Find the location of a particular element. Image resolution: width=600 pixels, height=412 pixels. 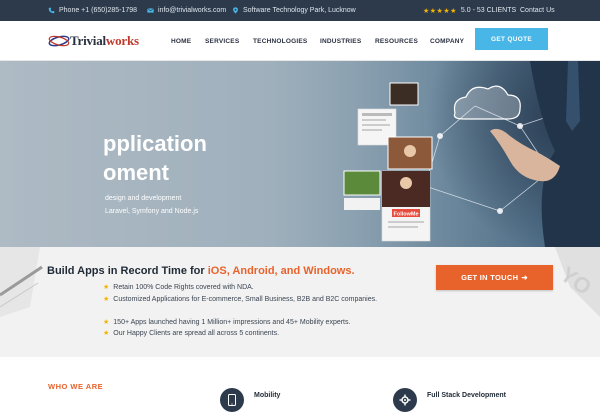

hero-subtitle-line1: design and development is located at coordinates (143, 198).